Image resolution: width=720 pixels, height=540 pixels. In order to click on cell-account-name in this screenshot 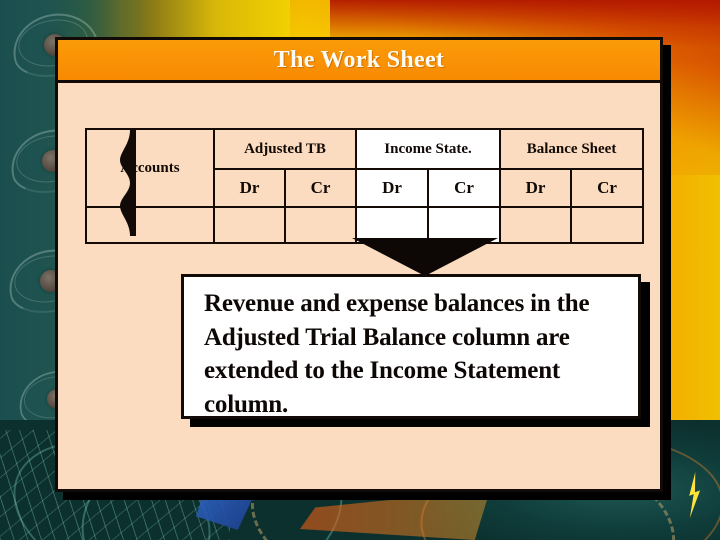, I will do `click(150, 225)`.